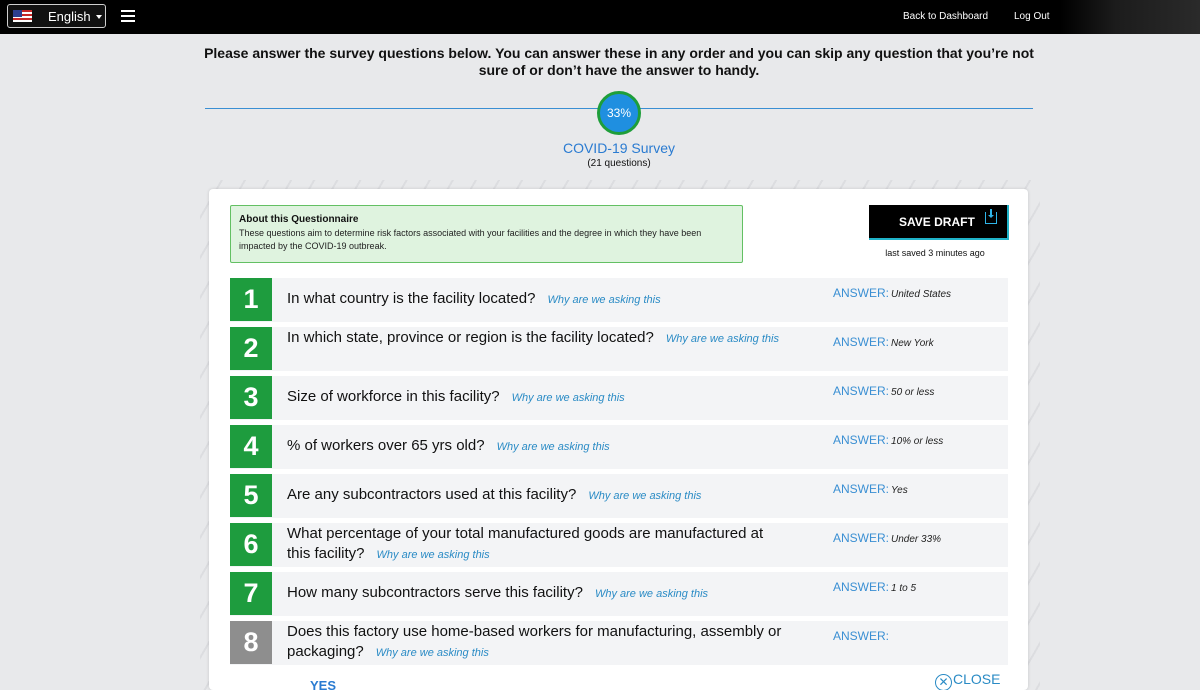 The width and height of the screenshot is (1200, 690). Describe the element at coordinates (913, 392) in the screenshot. I see `answer-value: 50 or less` at that location.